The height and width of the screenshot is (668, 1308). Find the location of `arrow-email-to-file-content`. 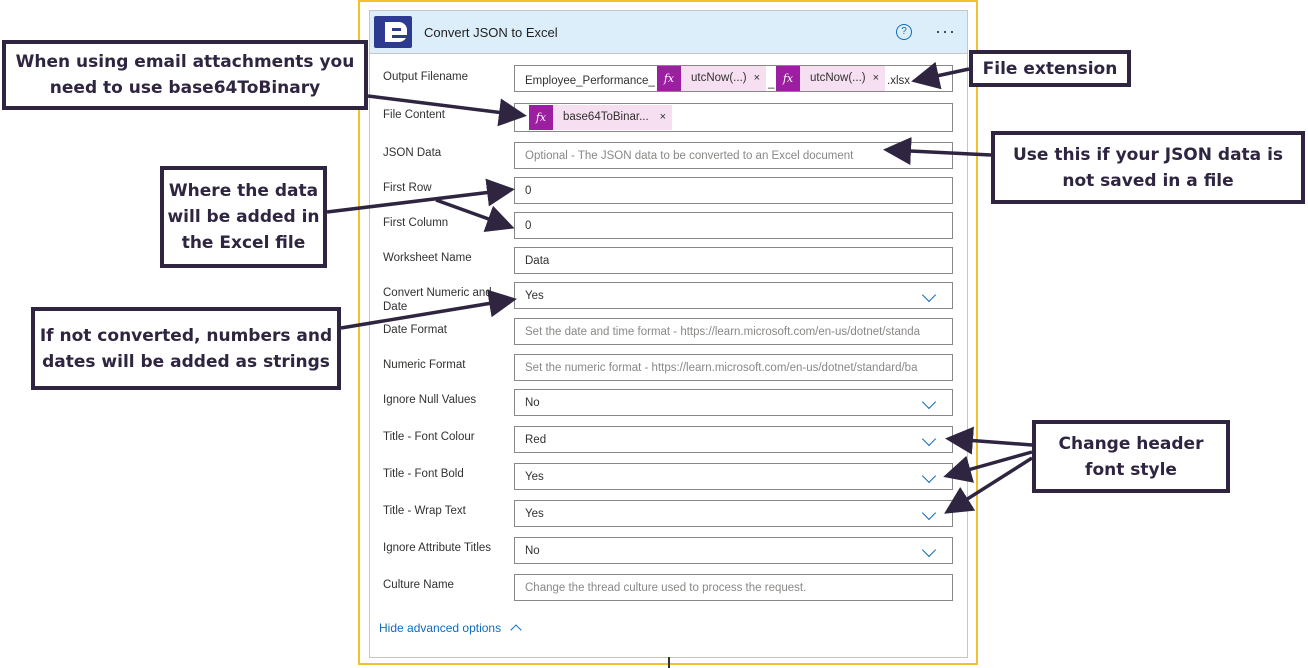

arrow-email-to-file-content is located at coordinates (447, 110).